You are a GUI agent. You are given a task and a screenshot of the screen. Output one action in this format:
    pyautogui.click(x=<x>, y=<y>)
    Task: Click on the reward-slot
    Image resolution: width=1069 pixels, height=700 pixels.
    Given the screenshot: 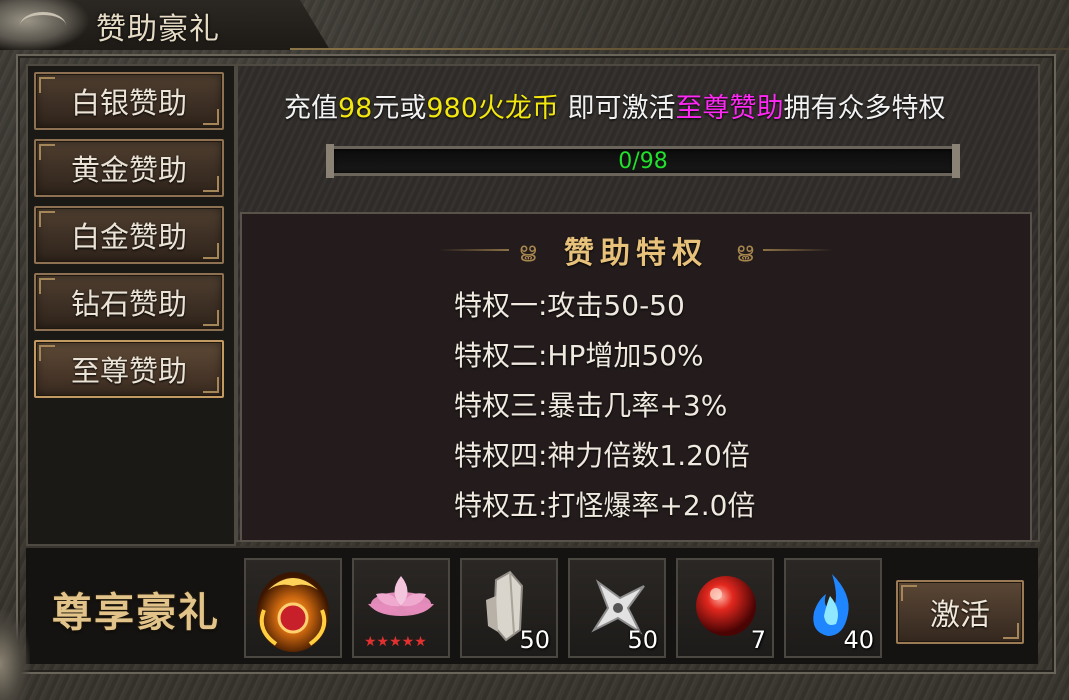 What is the action you would take?
    pyautogui.click(x=293, y=608)
    